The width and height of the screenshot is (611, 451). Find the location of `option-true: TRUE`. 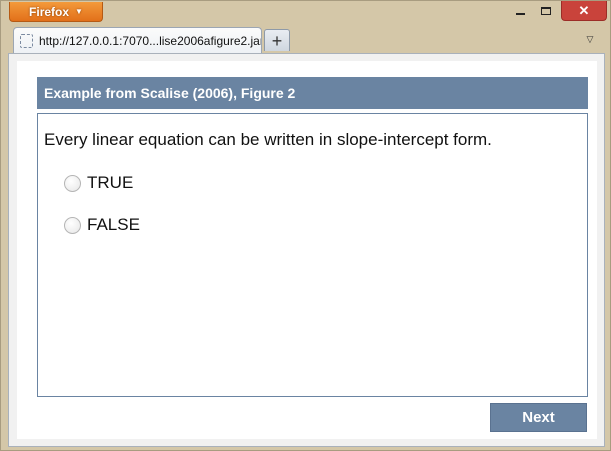

option-true: TRUE is located at coordinates (98, 183).